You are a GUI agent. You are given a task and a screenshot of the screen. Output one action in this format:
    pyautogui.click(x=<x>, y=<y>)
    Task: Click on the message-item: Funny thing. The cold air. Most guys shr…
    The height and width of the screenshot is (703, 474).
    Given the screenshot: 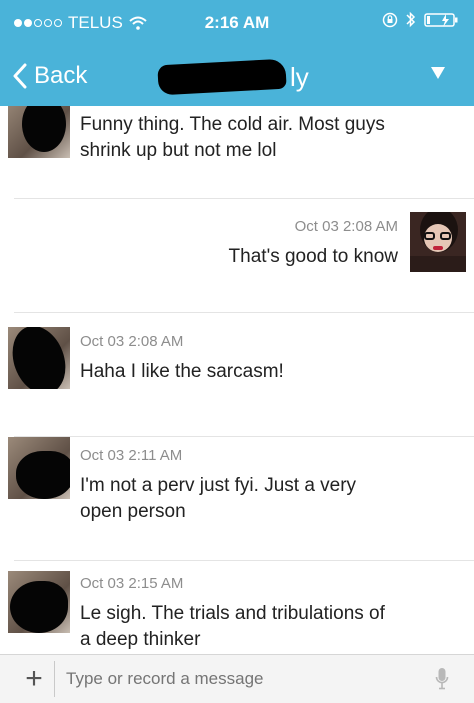 What is the action you would take?
    pyautogui.click(x=237, y=153)
    